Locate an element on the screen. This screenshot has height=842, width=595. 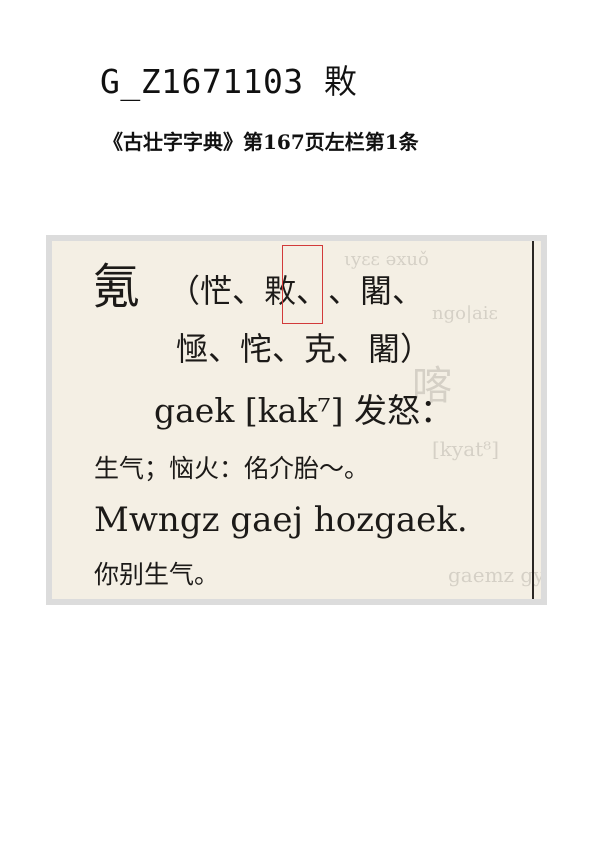
entry-character: 㪙 is located at coordinates (341, 81).